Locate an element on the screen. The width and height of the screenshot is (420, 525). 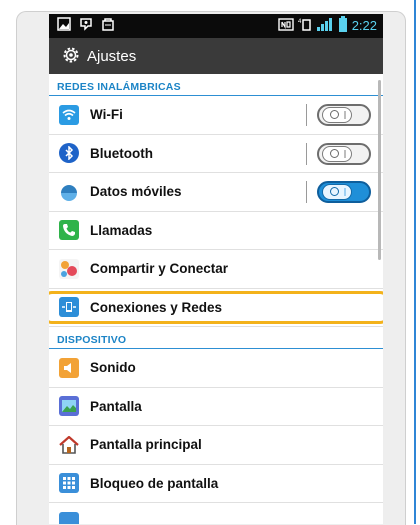
settings-item-sound: Sonido is located at coordinates (216, 368).